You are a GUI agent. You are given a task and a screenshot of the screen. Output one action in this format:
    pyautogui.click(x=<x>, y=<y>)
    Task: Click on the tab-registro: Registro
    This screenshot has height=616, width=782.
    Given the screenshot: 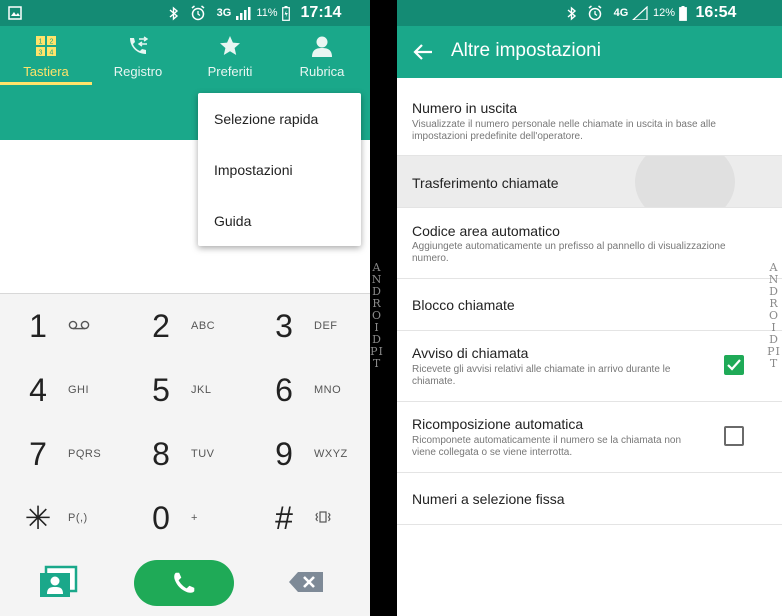 What is the action you would take?
    pyautogui.click(x=138, y=57)
    